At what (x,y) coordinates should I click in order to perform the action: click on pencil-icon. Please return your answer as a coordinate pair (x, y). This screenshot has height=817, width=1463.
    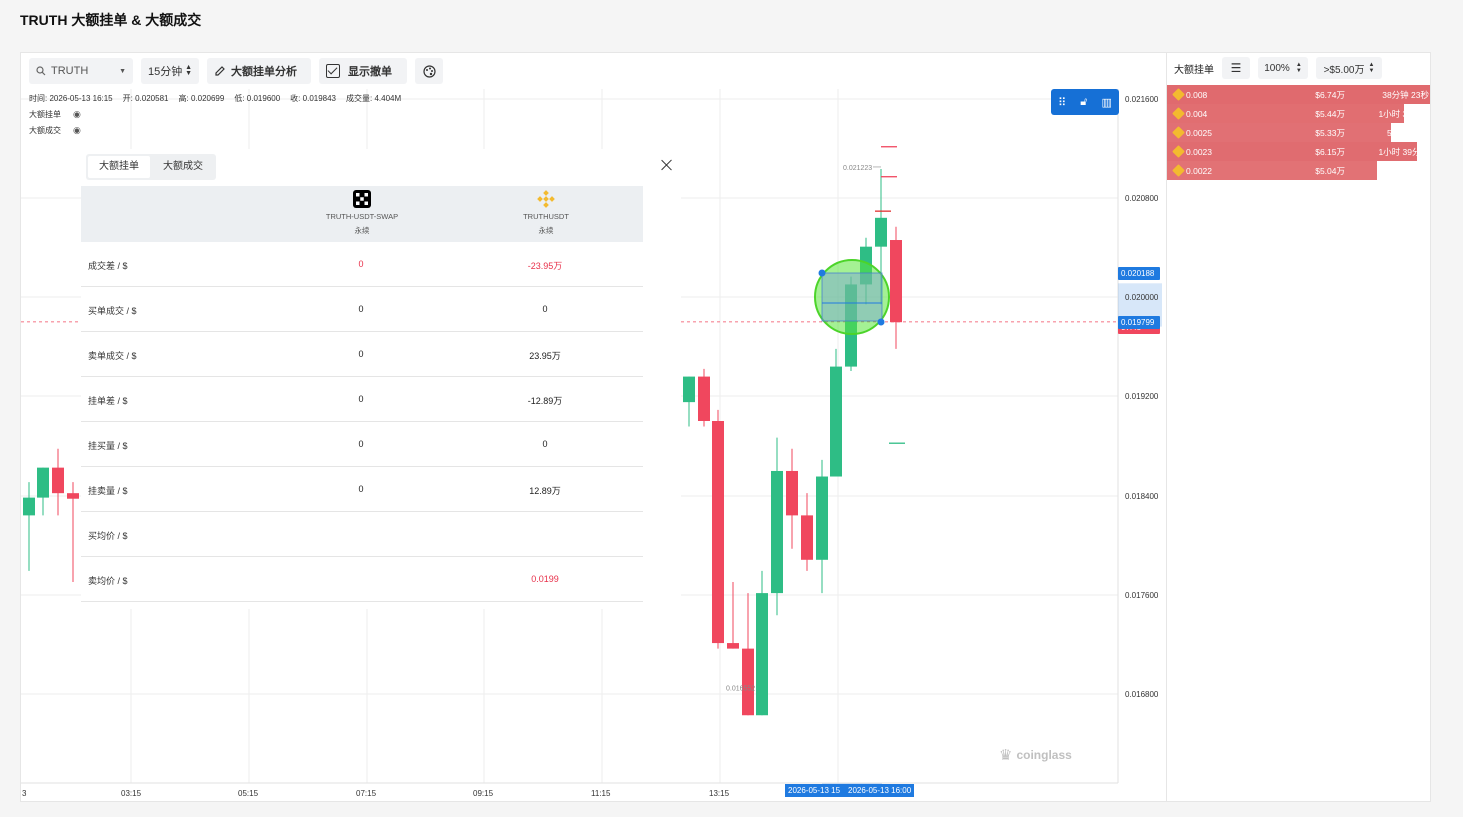
    Looking at the image, I should click on (220, 71).